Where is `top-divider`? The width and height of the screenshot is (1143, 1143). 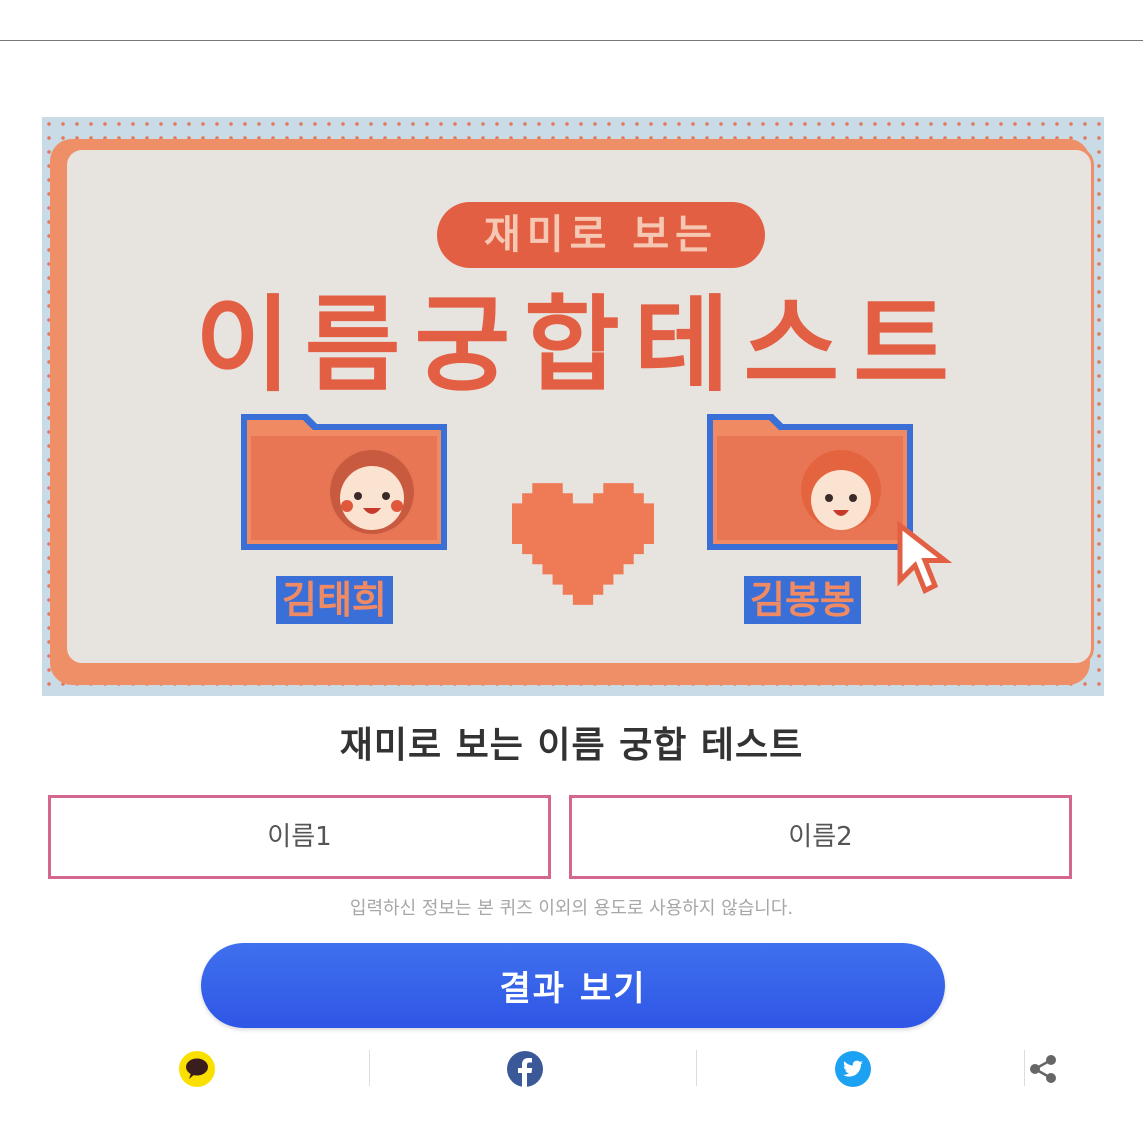 top-divider is located at coordinates (571, 40).